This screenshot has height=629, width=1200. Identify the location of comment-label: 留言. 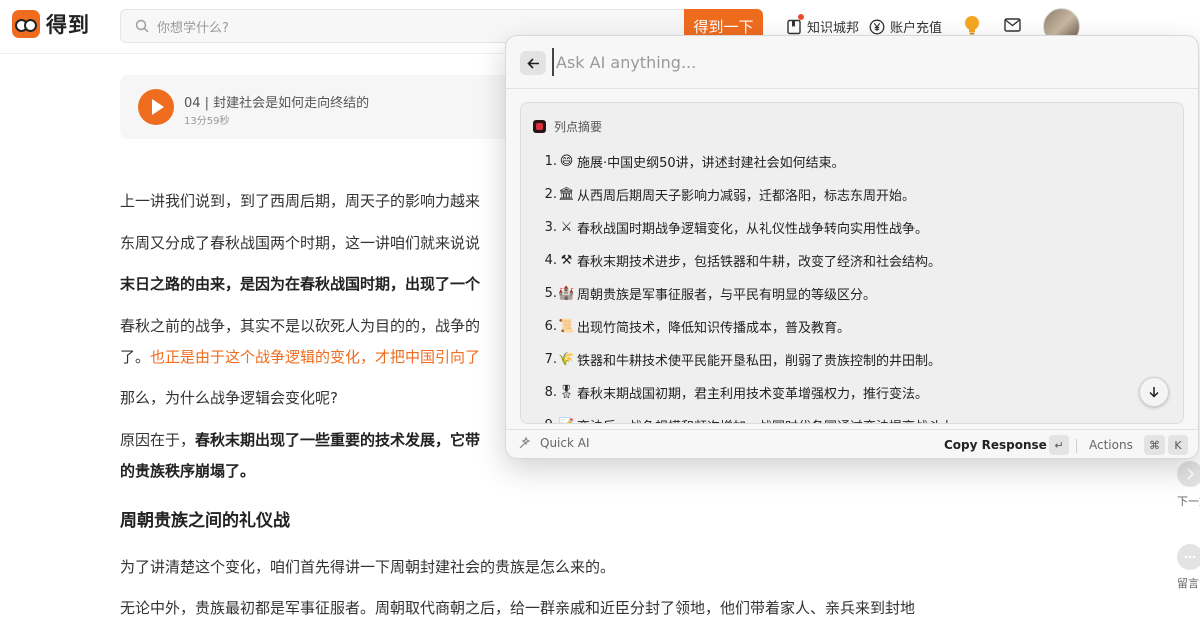
(1188, 583).